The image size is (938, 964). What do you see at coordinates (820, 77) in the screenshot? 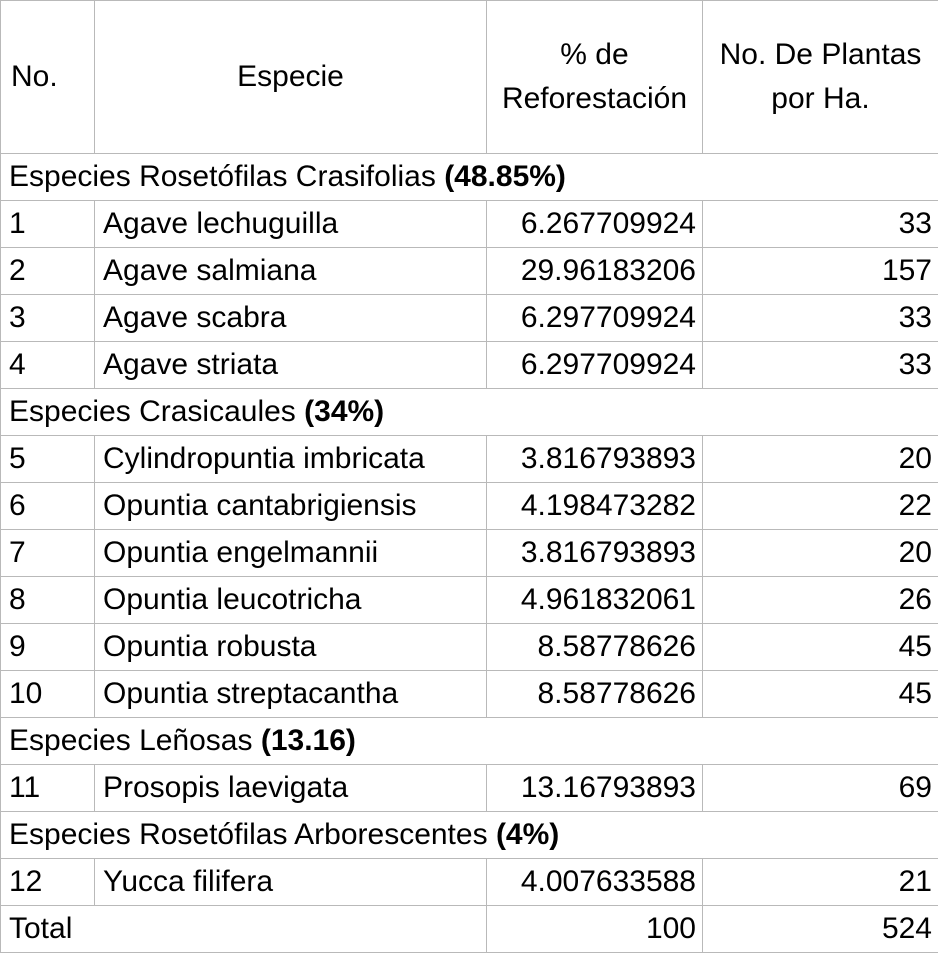
I see `header-plantas: No. De Plantas por Ha.` at bounding box center [820, 77].